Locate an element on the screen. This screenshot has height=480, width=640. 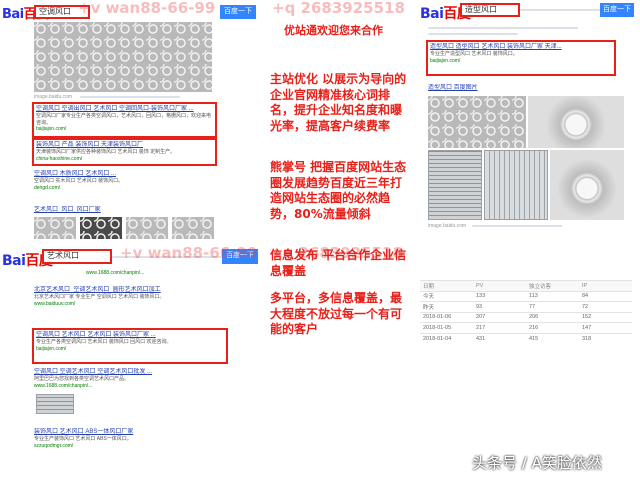
table-header: PV is located at coordinates (499, 285).